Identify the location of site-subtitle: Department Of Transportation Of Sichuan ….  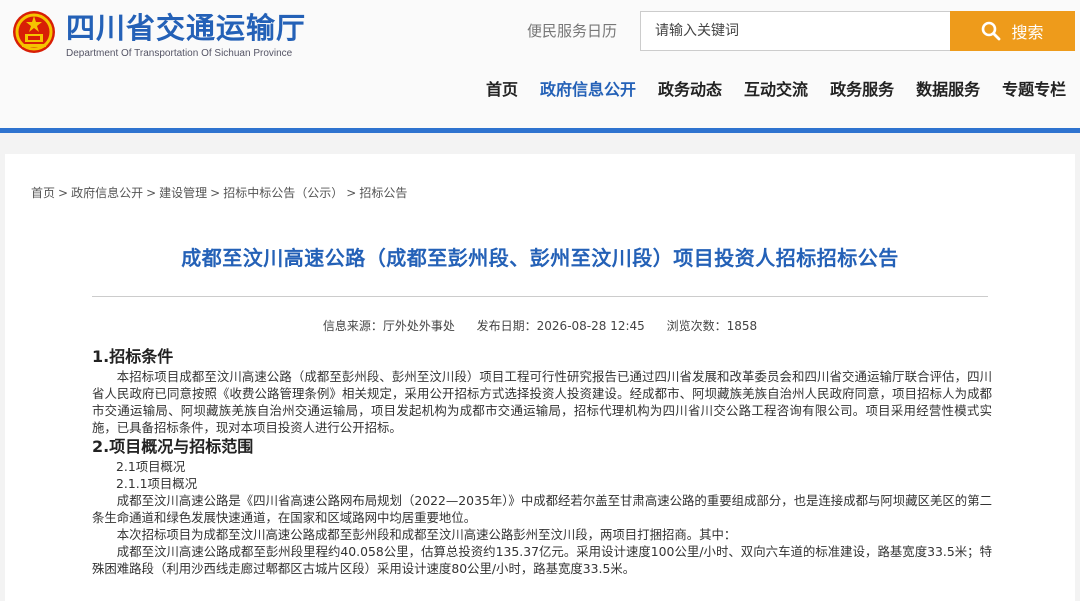
(179, 53).